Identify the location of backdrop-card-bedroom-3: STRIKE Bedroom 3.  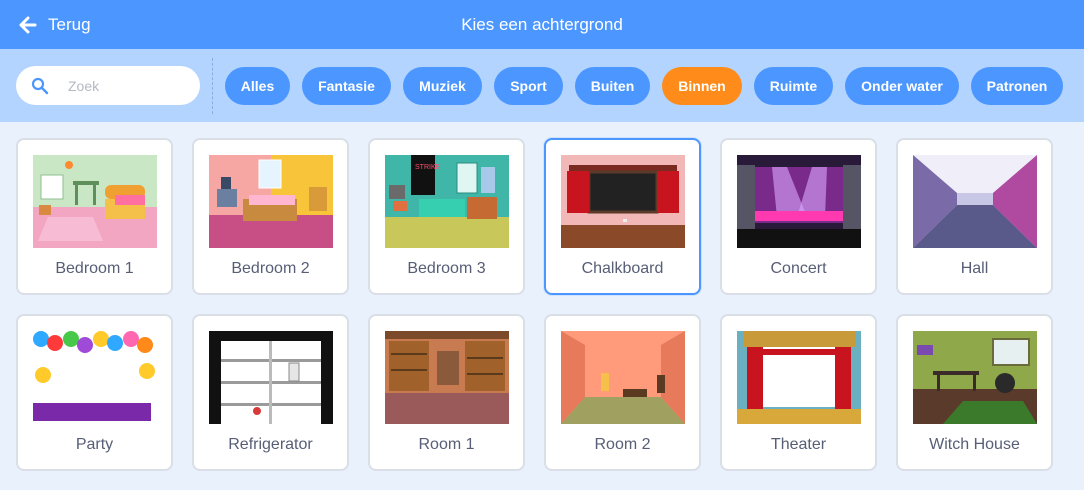
(446, 216).